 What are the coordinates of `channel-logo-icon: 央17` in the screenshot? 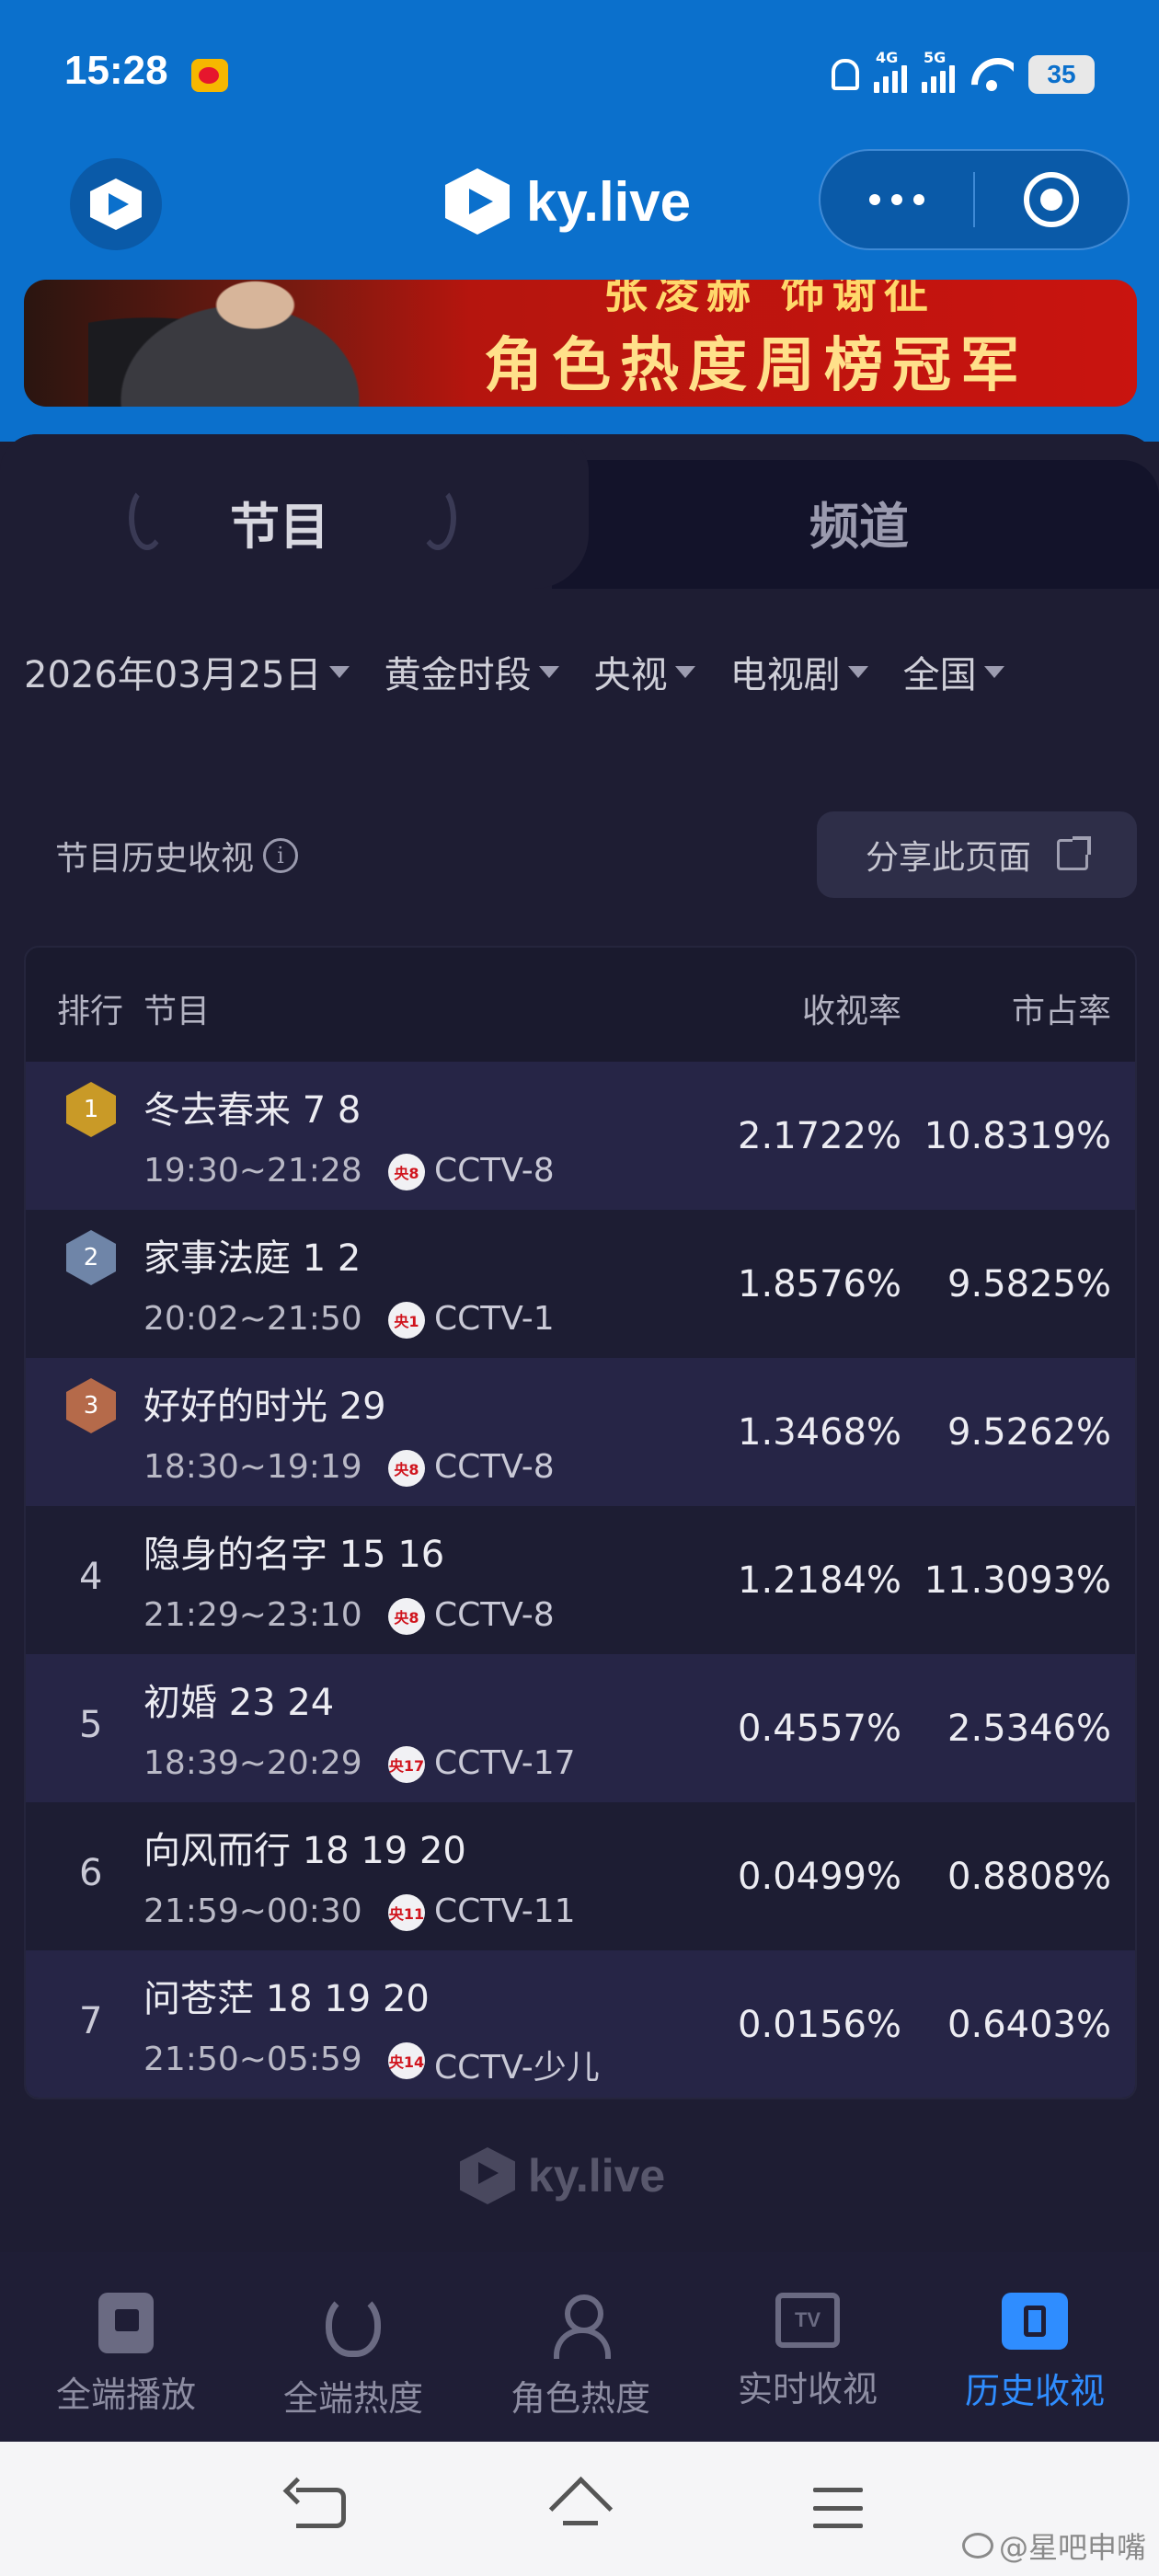 It's located at (406, 1764).